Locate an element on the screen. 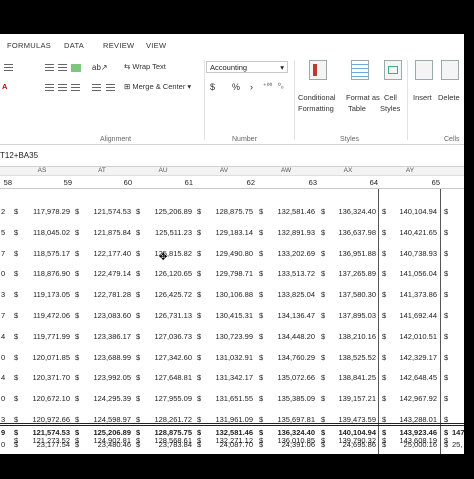 The image size is (474, 479). value-cell: 130,106.88 is located at coordinates (228, 294).